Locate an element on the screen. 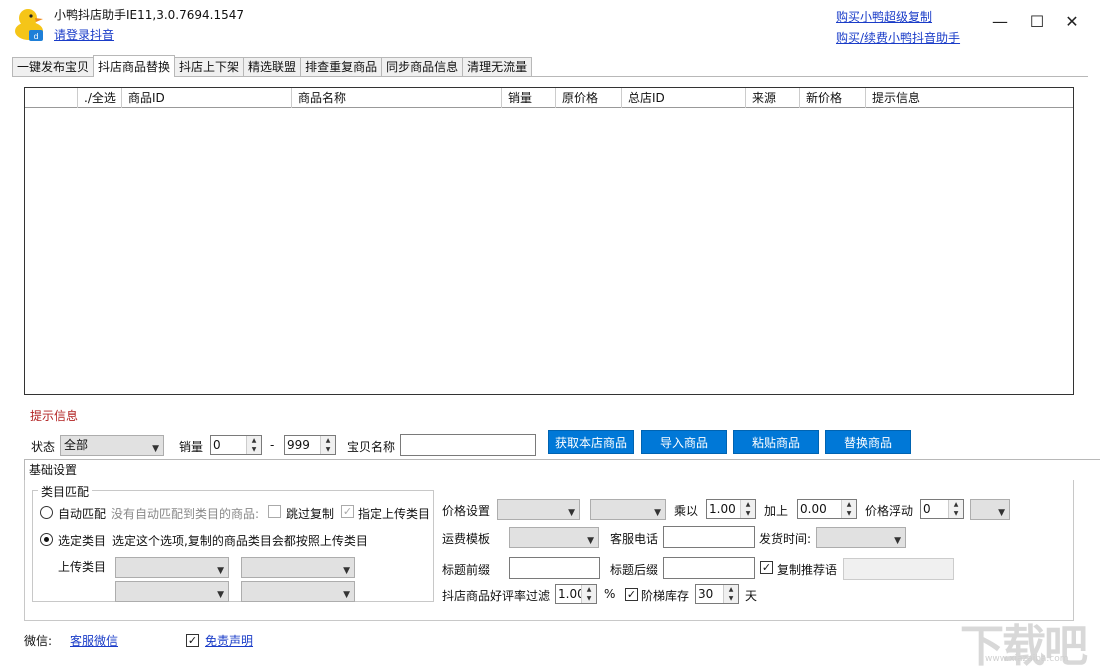 The width and height of the screenshot is (1100, 671). col-source: 来源 is located at coordinates (772, 98).